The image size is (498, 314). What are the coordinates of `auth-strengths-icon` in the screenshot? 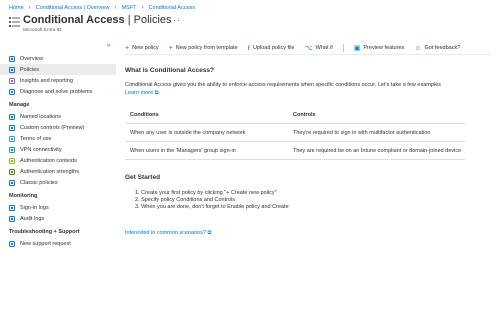 It's located at (12, 171).